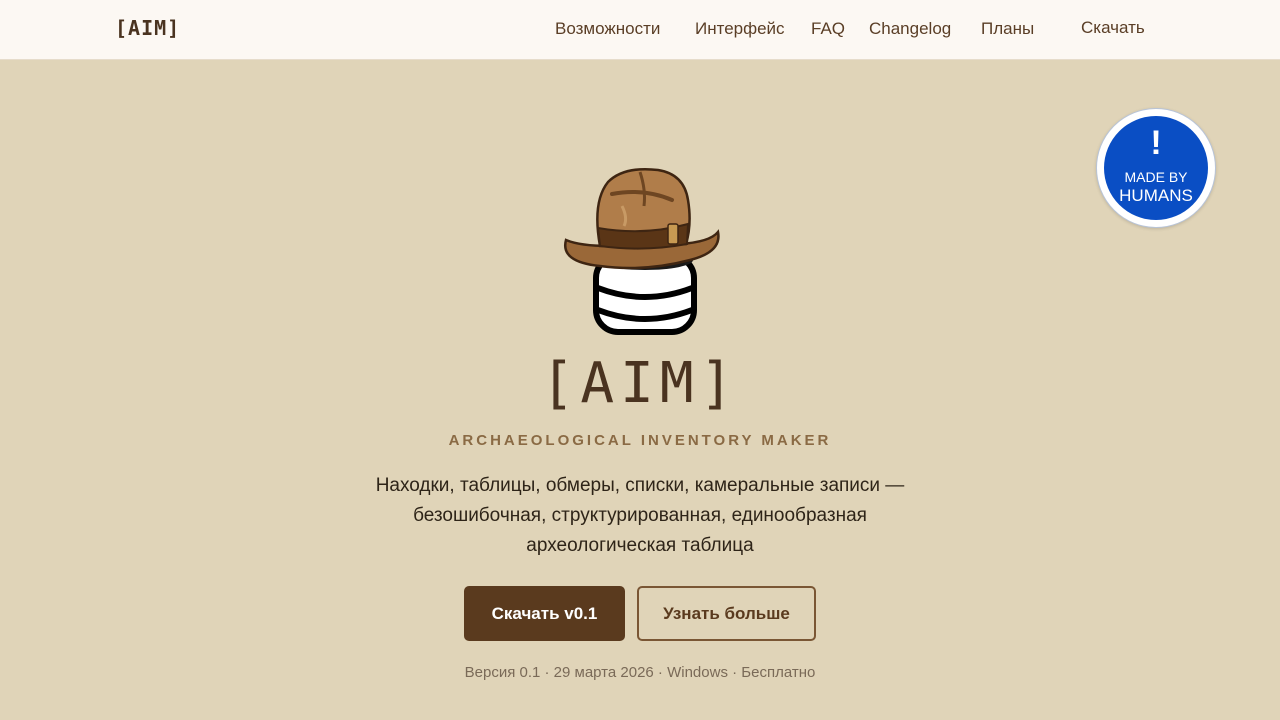 This screenshot has width=1280, height=720. Describe the element at coordinates (640, 383) in the screenshot. I see `hero-title: [AIM]` at that location.